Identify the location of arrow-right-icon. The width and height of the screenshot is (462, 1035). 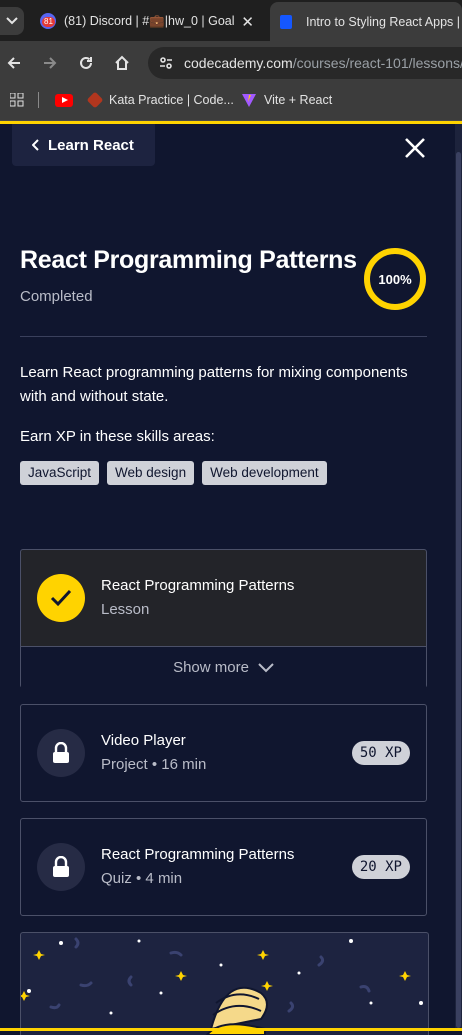
(50, 63).